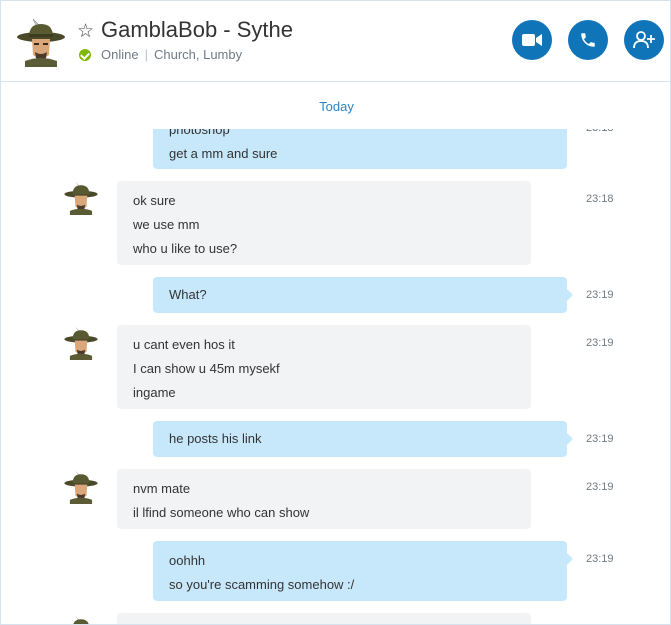  Describe the element at coordinates (206, 368) in the screenshot. I see `message-text: I can show u 45m mysekf` at that location.